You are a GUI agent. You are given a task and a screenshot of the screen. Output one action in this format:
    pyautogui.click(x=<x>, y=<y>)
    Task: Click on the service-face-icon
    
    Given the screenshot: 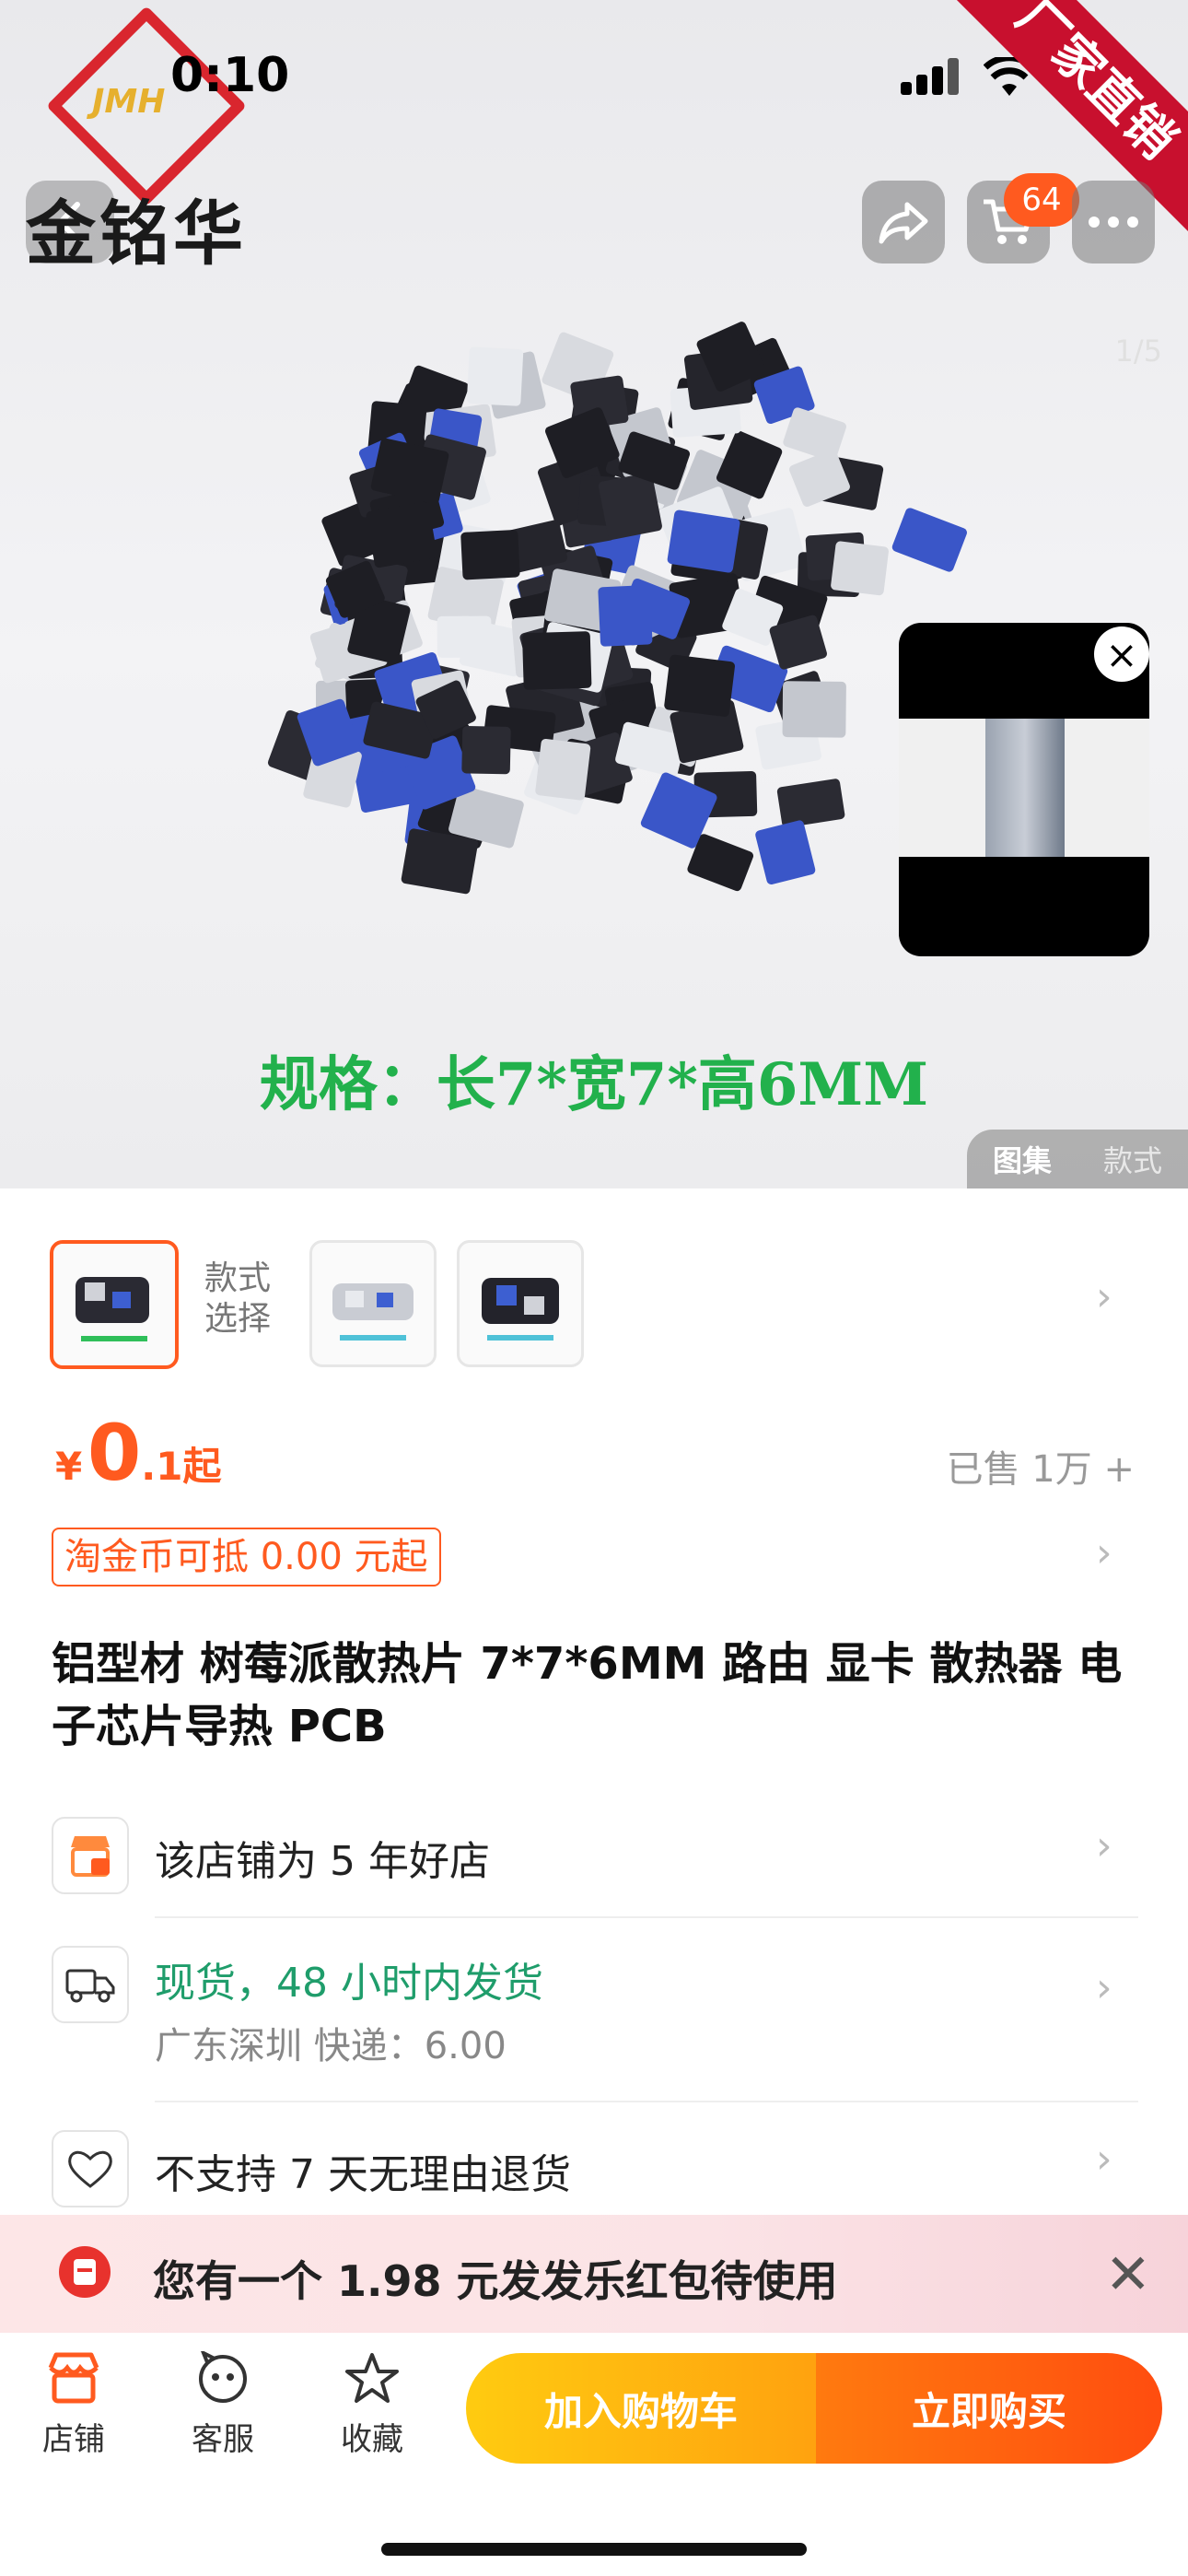 What is the action you would take?
    pyautogui.click(x=223, y=2375)
    